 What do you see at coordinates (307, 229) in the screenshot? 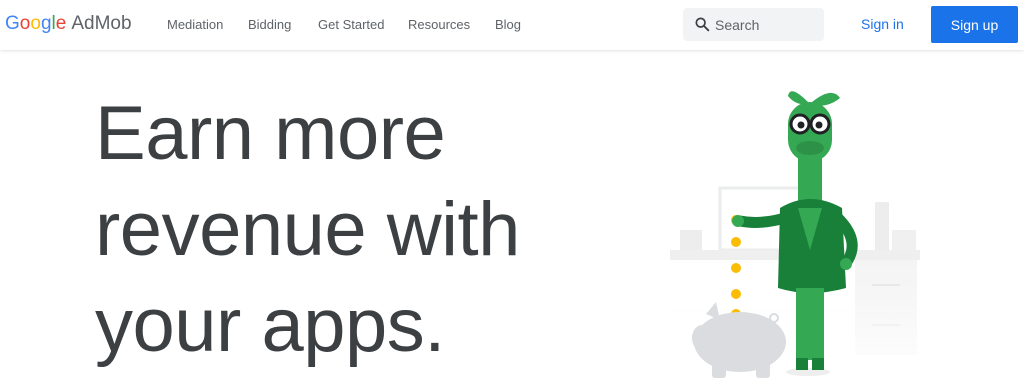
I see `hero-title-line-2: revenue with` at bounding box center [307, 229].